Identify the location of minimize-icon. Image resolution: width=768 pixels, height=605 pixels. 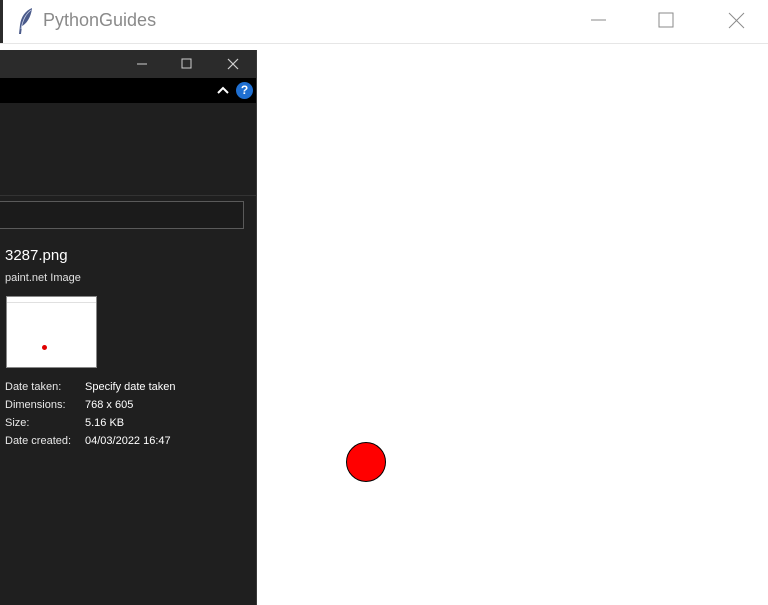
(598, 21).